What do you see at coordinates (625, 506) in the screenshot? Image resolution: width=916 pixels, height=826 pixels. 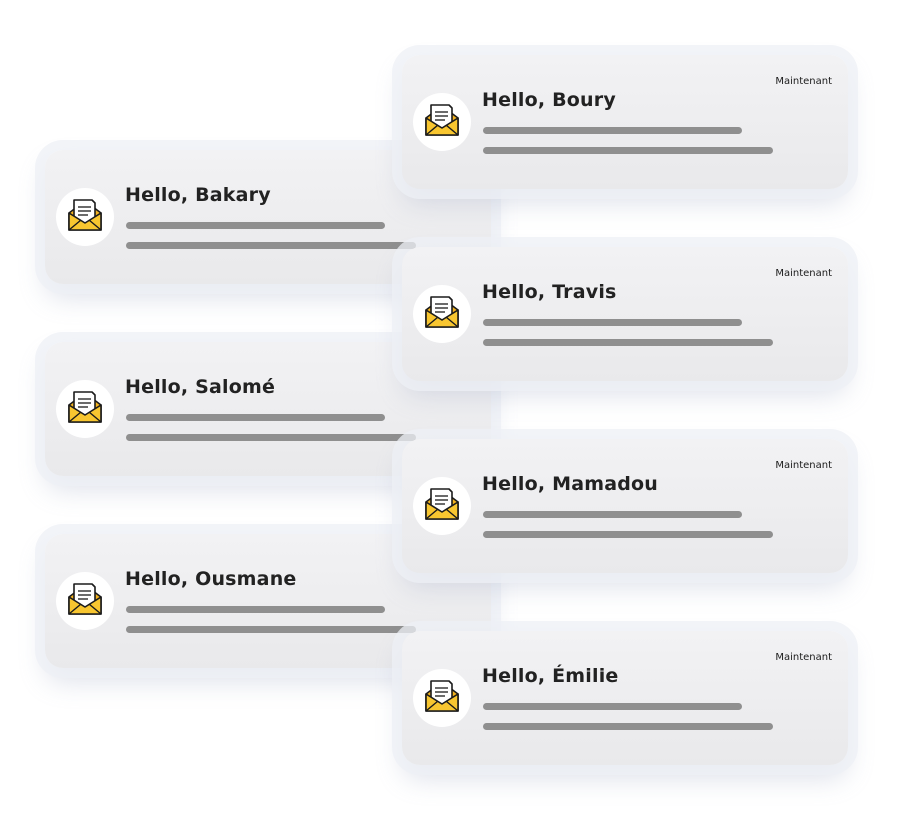 I see `notification-card-mamadou: Maintenant Hello, Mamadou` at bounding box center [625, 506].